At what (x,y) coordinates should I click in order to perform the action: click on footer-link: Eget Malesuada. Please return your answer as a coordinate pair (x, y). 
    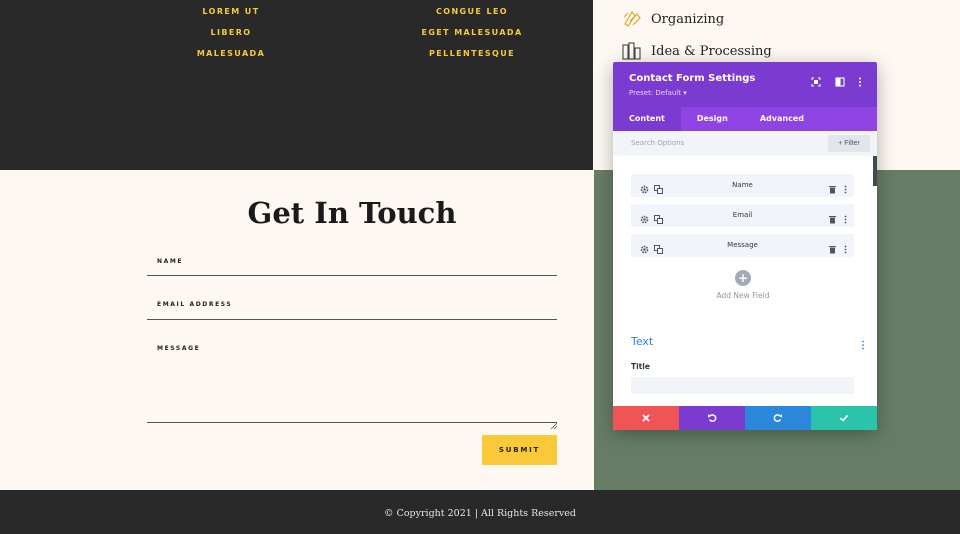
    Looking at the image, I should click on (472, 32).